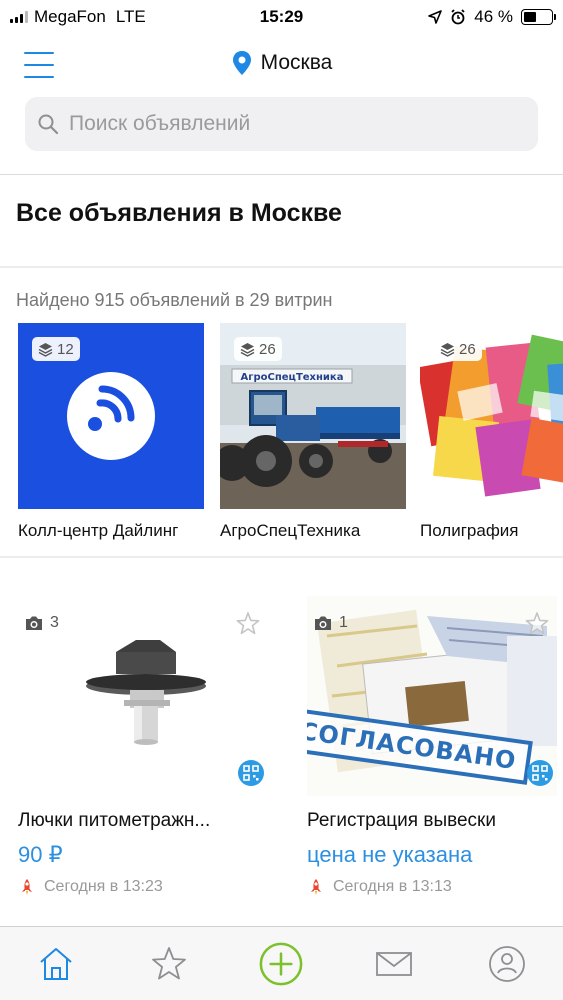 The height and width of the screenshot is (1000, 563). I want to click on showcase-image: АгроСпецТехника 26, so click(313, 416).